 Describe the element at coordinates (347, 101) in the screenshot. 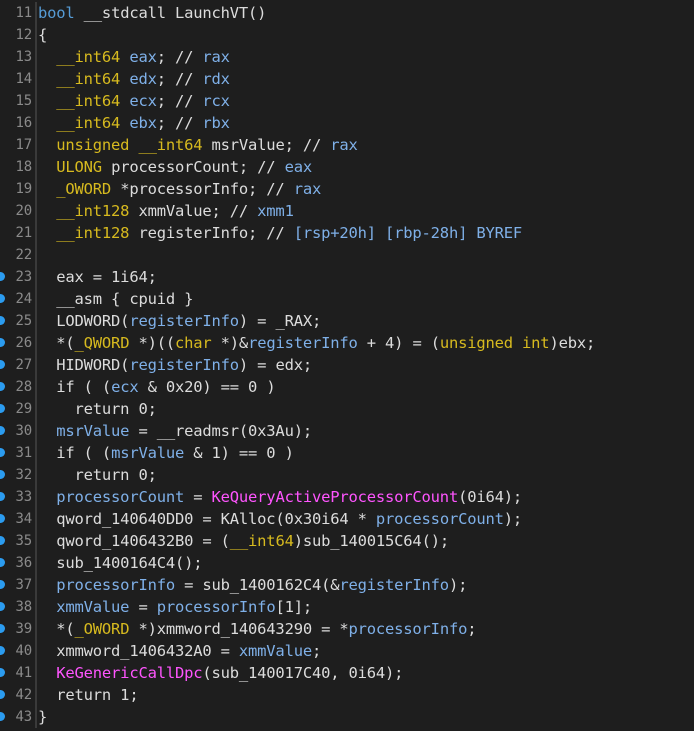

I see `code-line: 15 __int64 ecx; // rcx` at that location.